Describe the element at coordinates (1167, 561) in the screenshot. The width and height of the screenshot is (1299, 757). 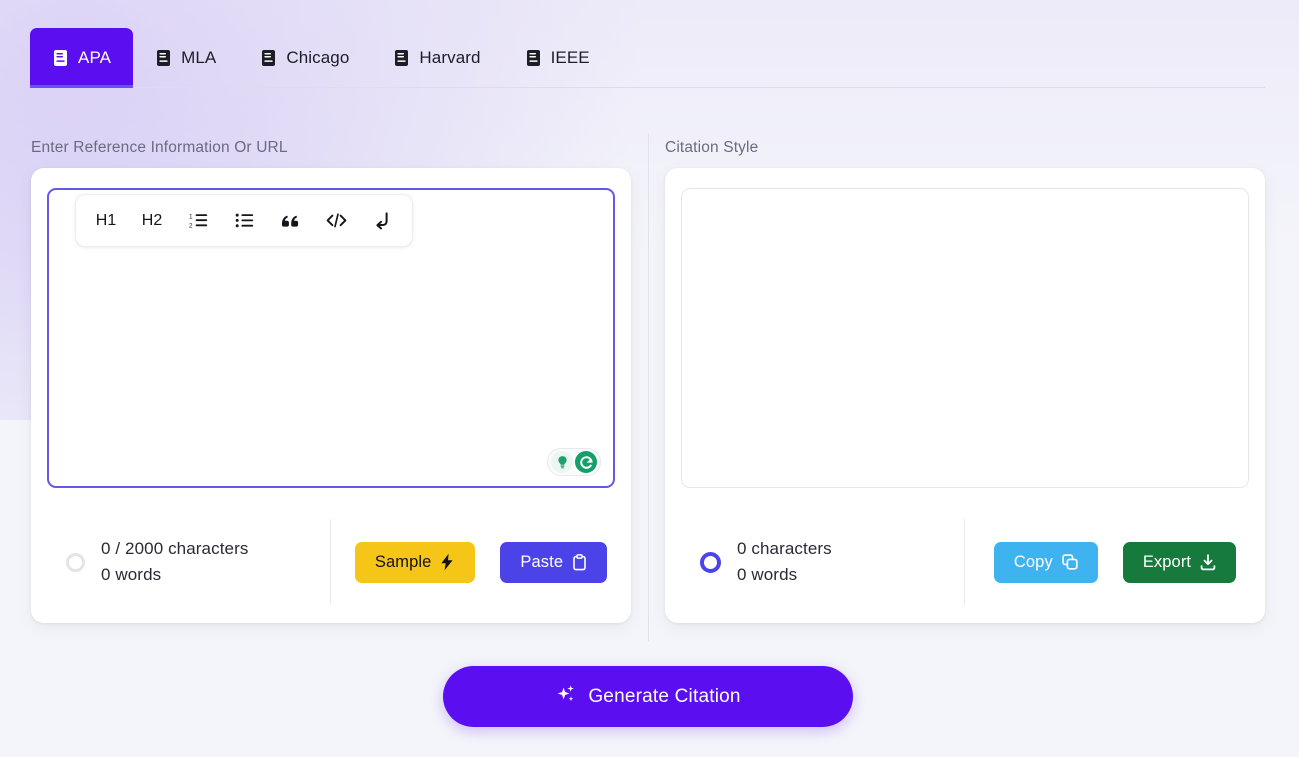
I see `export-button-label: Export` at that location.